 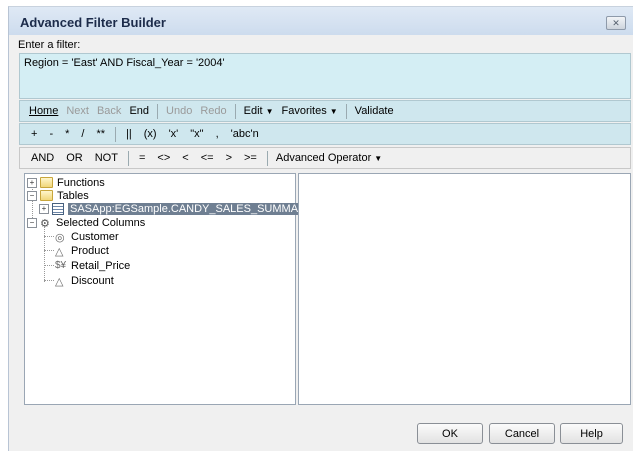 I want to click on numeric-column-icon: ◎, so click(x=60, y=238).